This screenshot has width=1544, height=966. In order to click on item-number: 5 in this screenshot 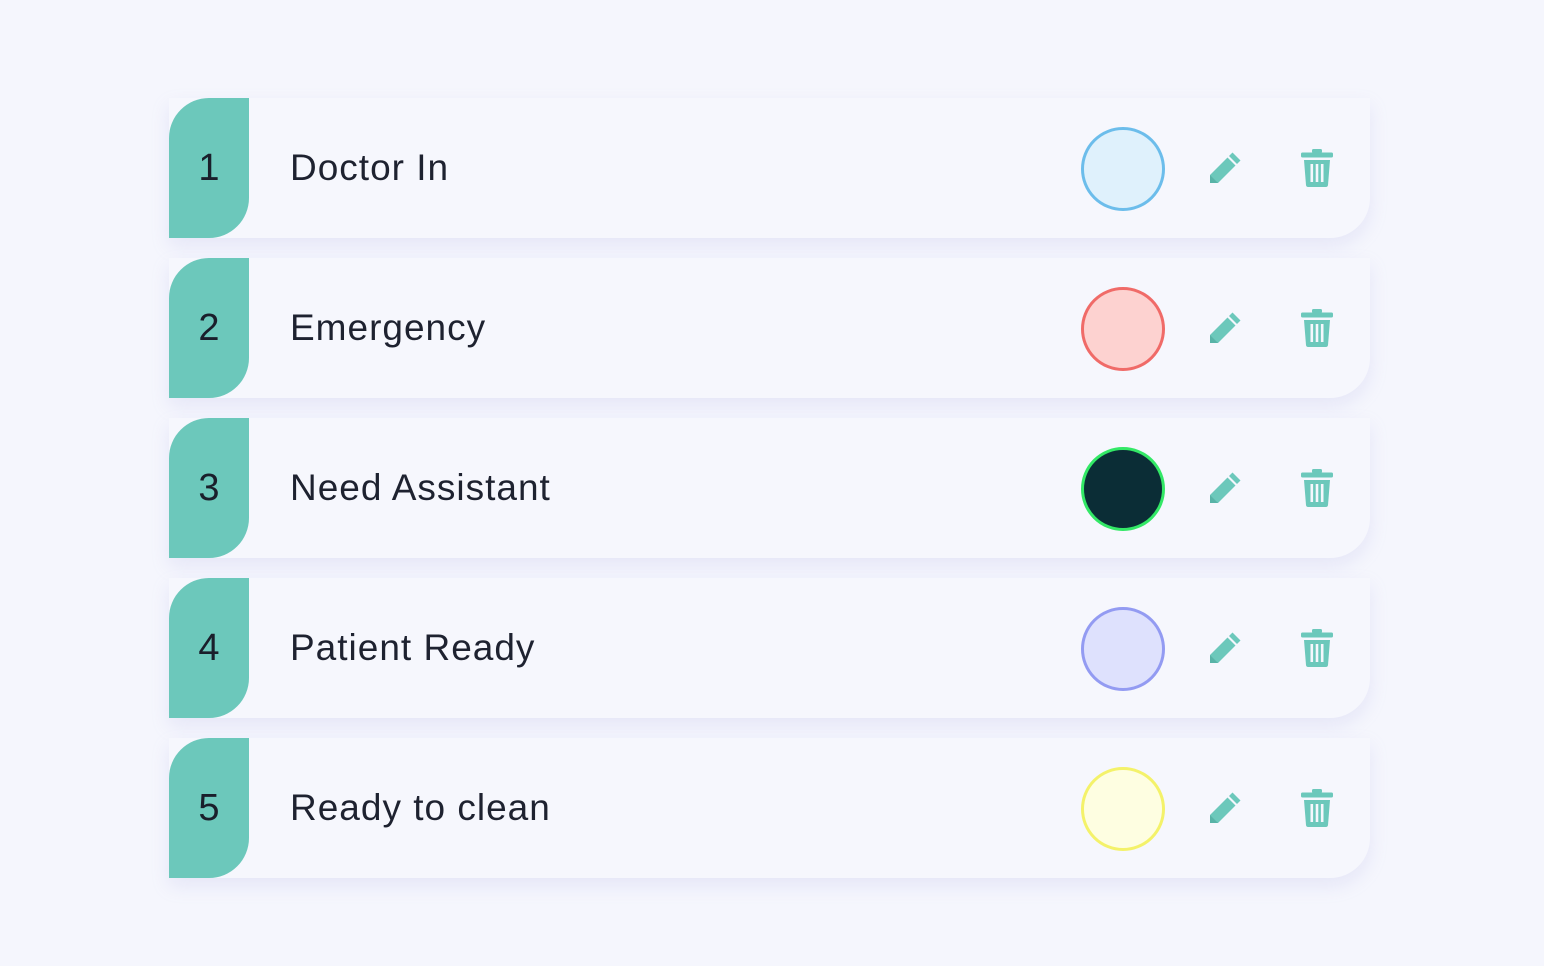, I will do `click(209, 808)`.